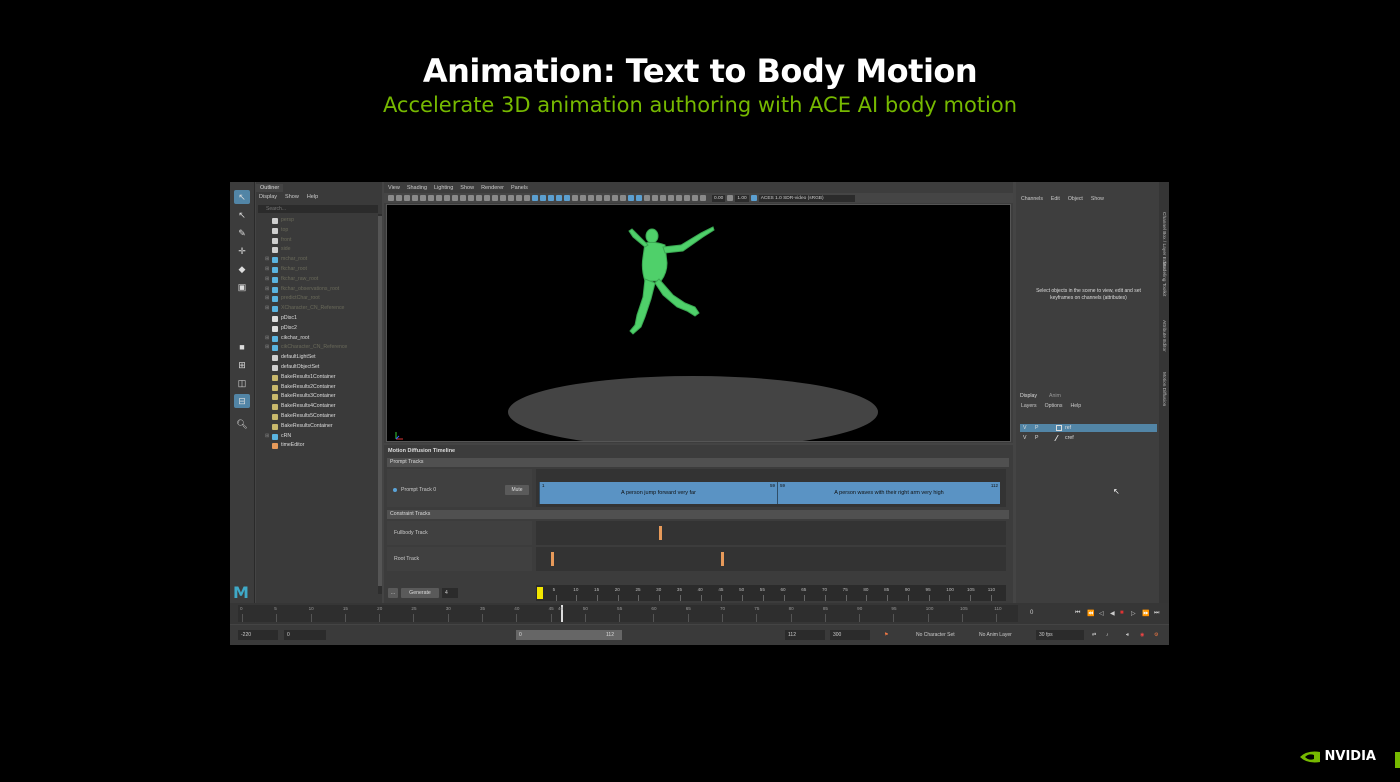  What do you see at coordinates (316, 339) in the screenshot?
I see `outliner-item: ⊞ cikchar_root` at bounding box center [316, 339].